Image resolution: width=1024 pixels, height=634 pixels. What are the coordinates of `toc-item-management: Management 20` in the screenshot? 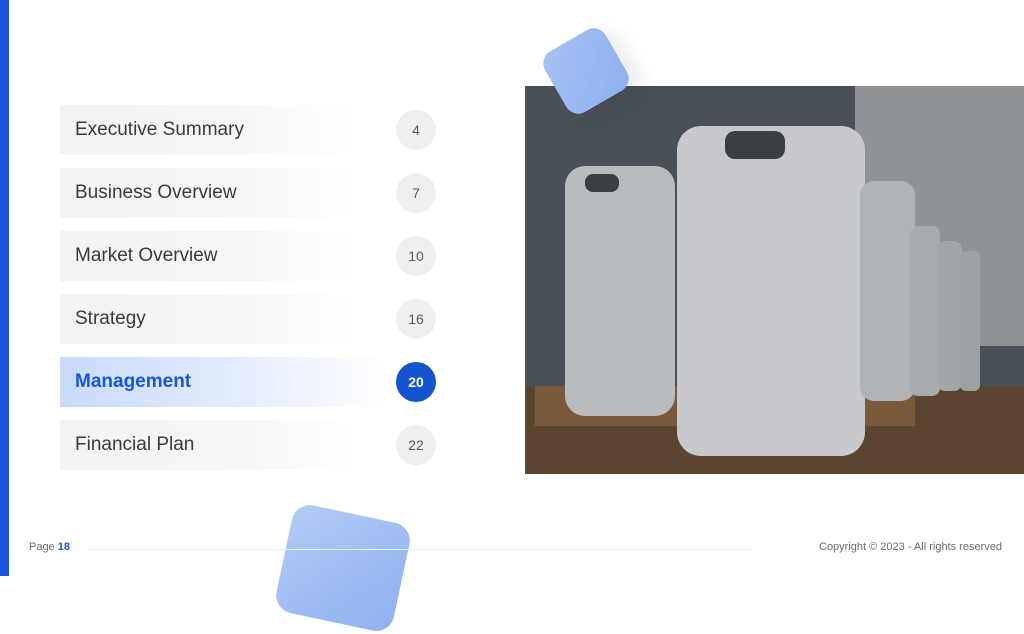 It's located at (248, 382).